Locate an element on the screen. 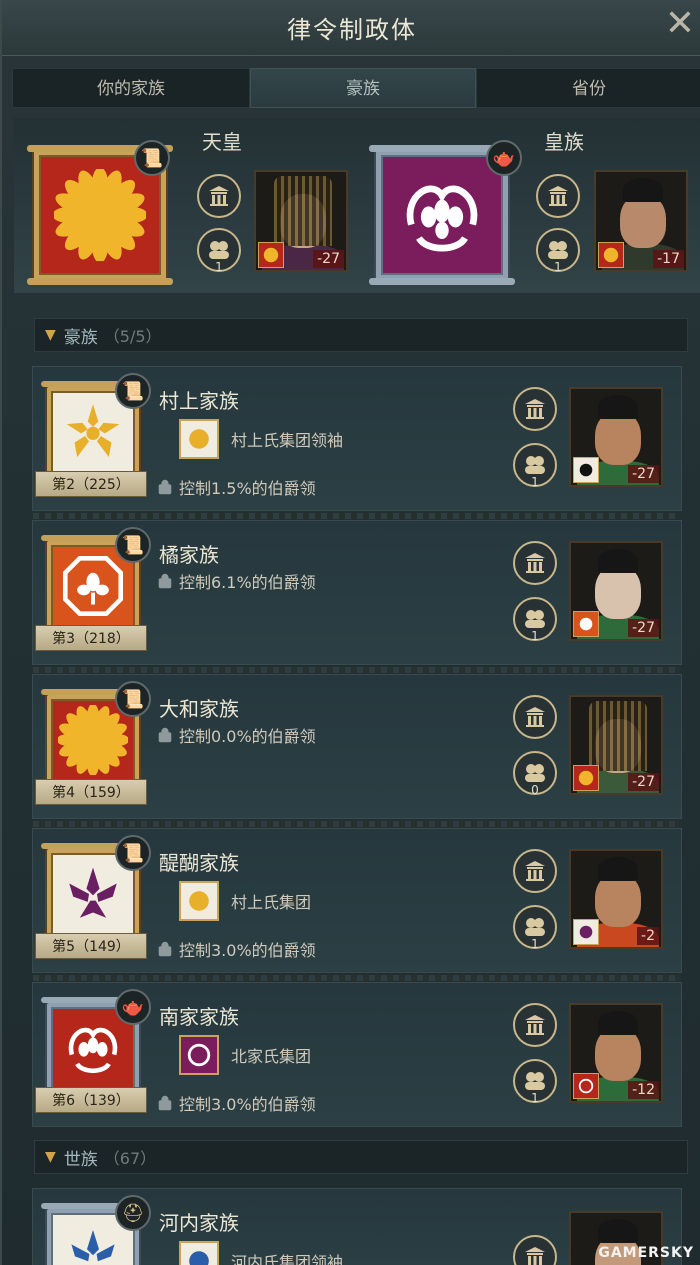  clan-name: 村上家族 is located at coordinates (199, 401).